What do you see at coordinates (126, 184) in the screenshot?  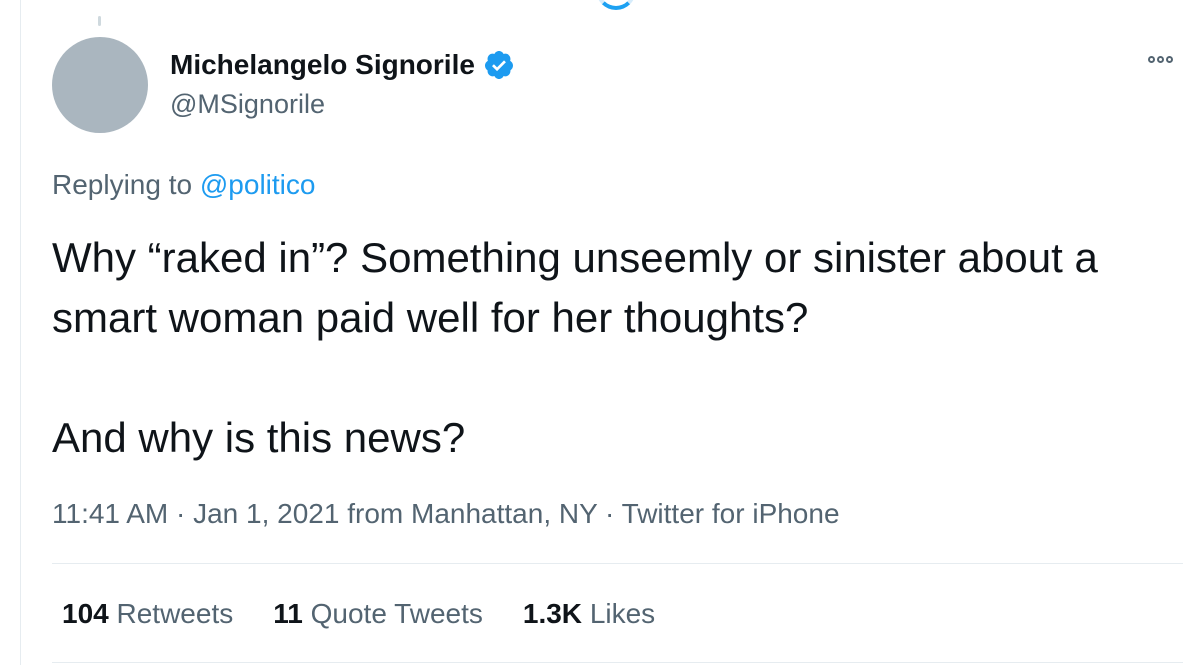 I see `replying-to-label: Replying to` at bounding box center [126, 184].